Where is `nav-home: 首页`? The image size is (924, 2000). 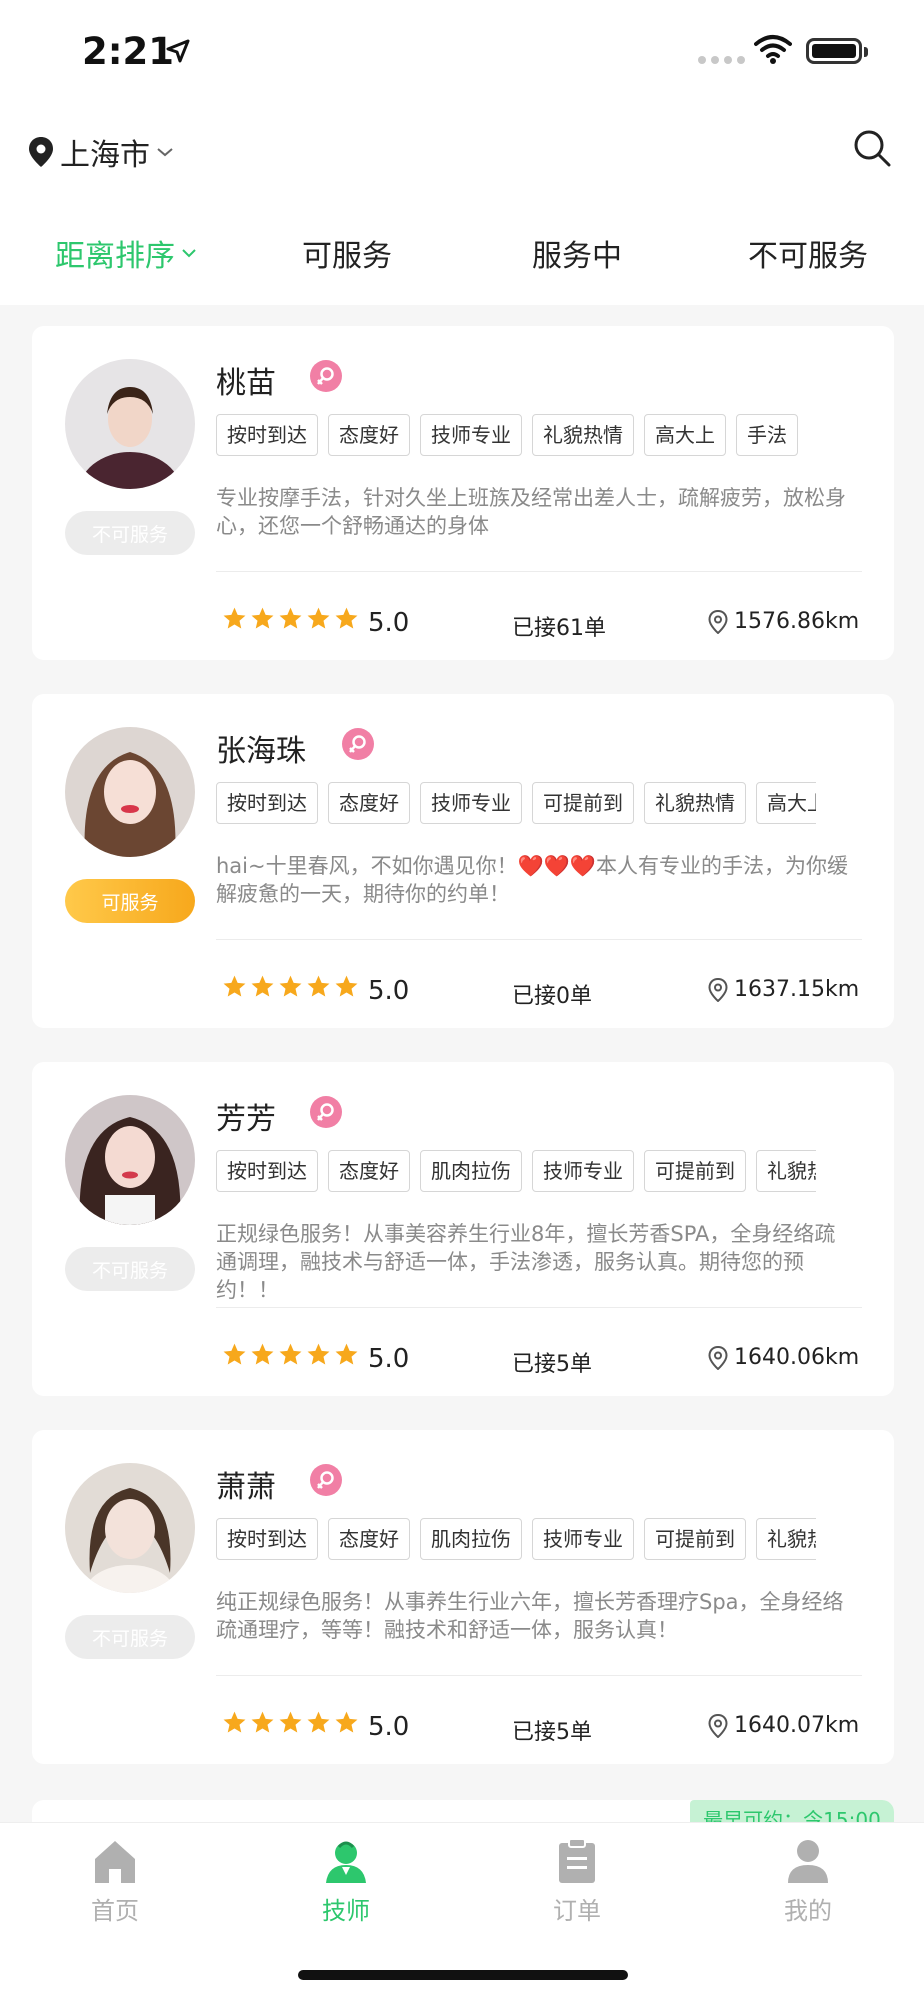 nav-home: 首页 is located at coordinates (115, 1881).